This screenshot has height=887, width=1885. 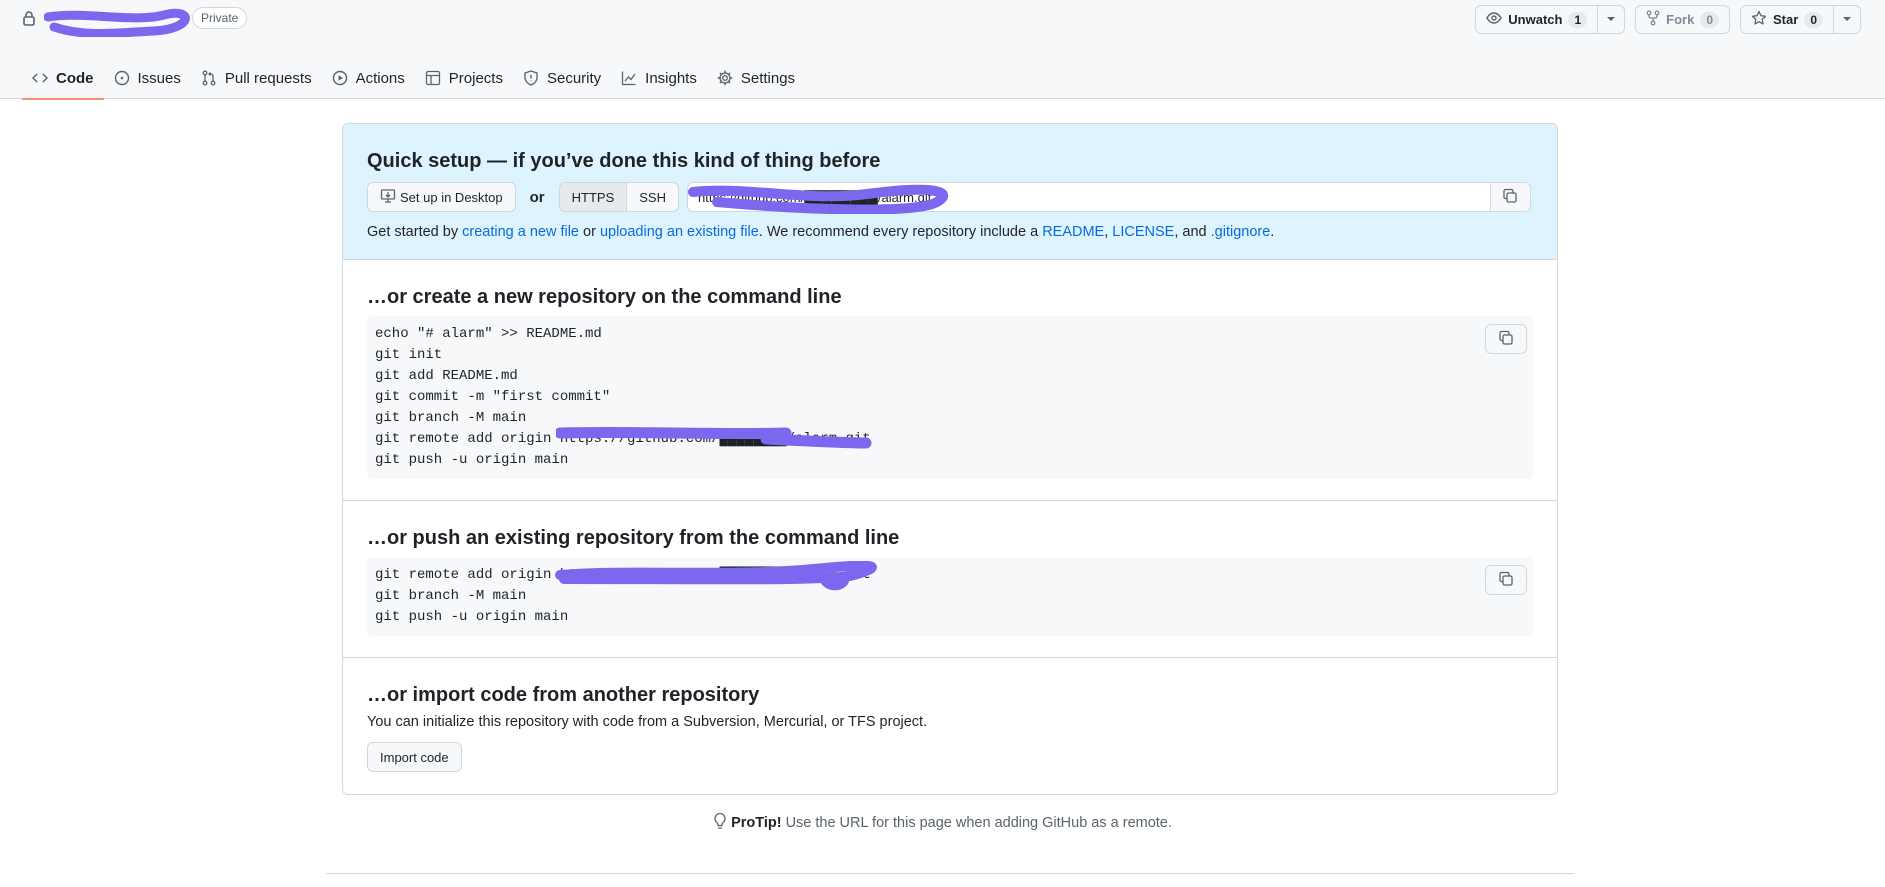 I want to click on watch-count: 1, so click(x=1578, y=19).